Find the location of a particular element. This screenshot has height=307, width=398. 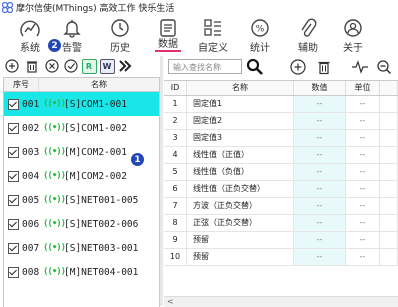

table-row: 1 固定值1 -- -- is located at coordinates (281, 104).